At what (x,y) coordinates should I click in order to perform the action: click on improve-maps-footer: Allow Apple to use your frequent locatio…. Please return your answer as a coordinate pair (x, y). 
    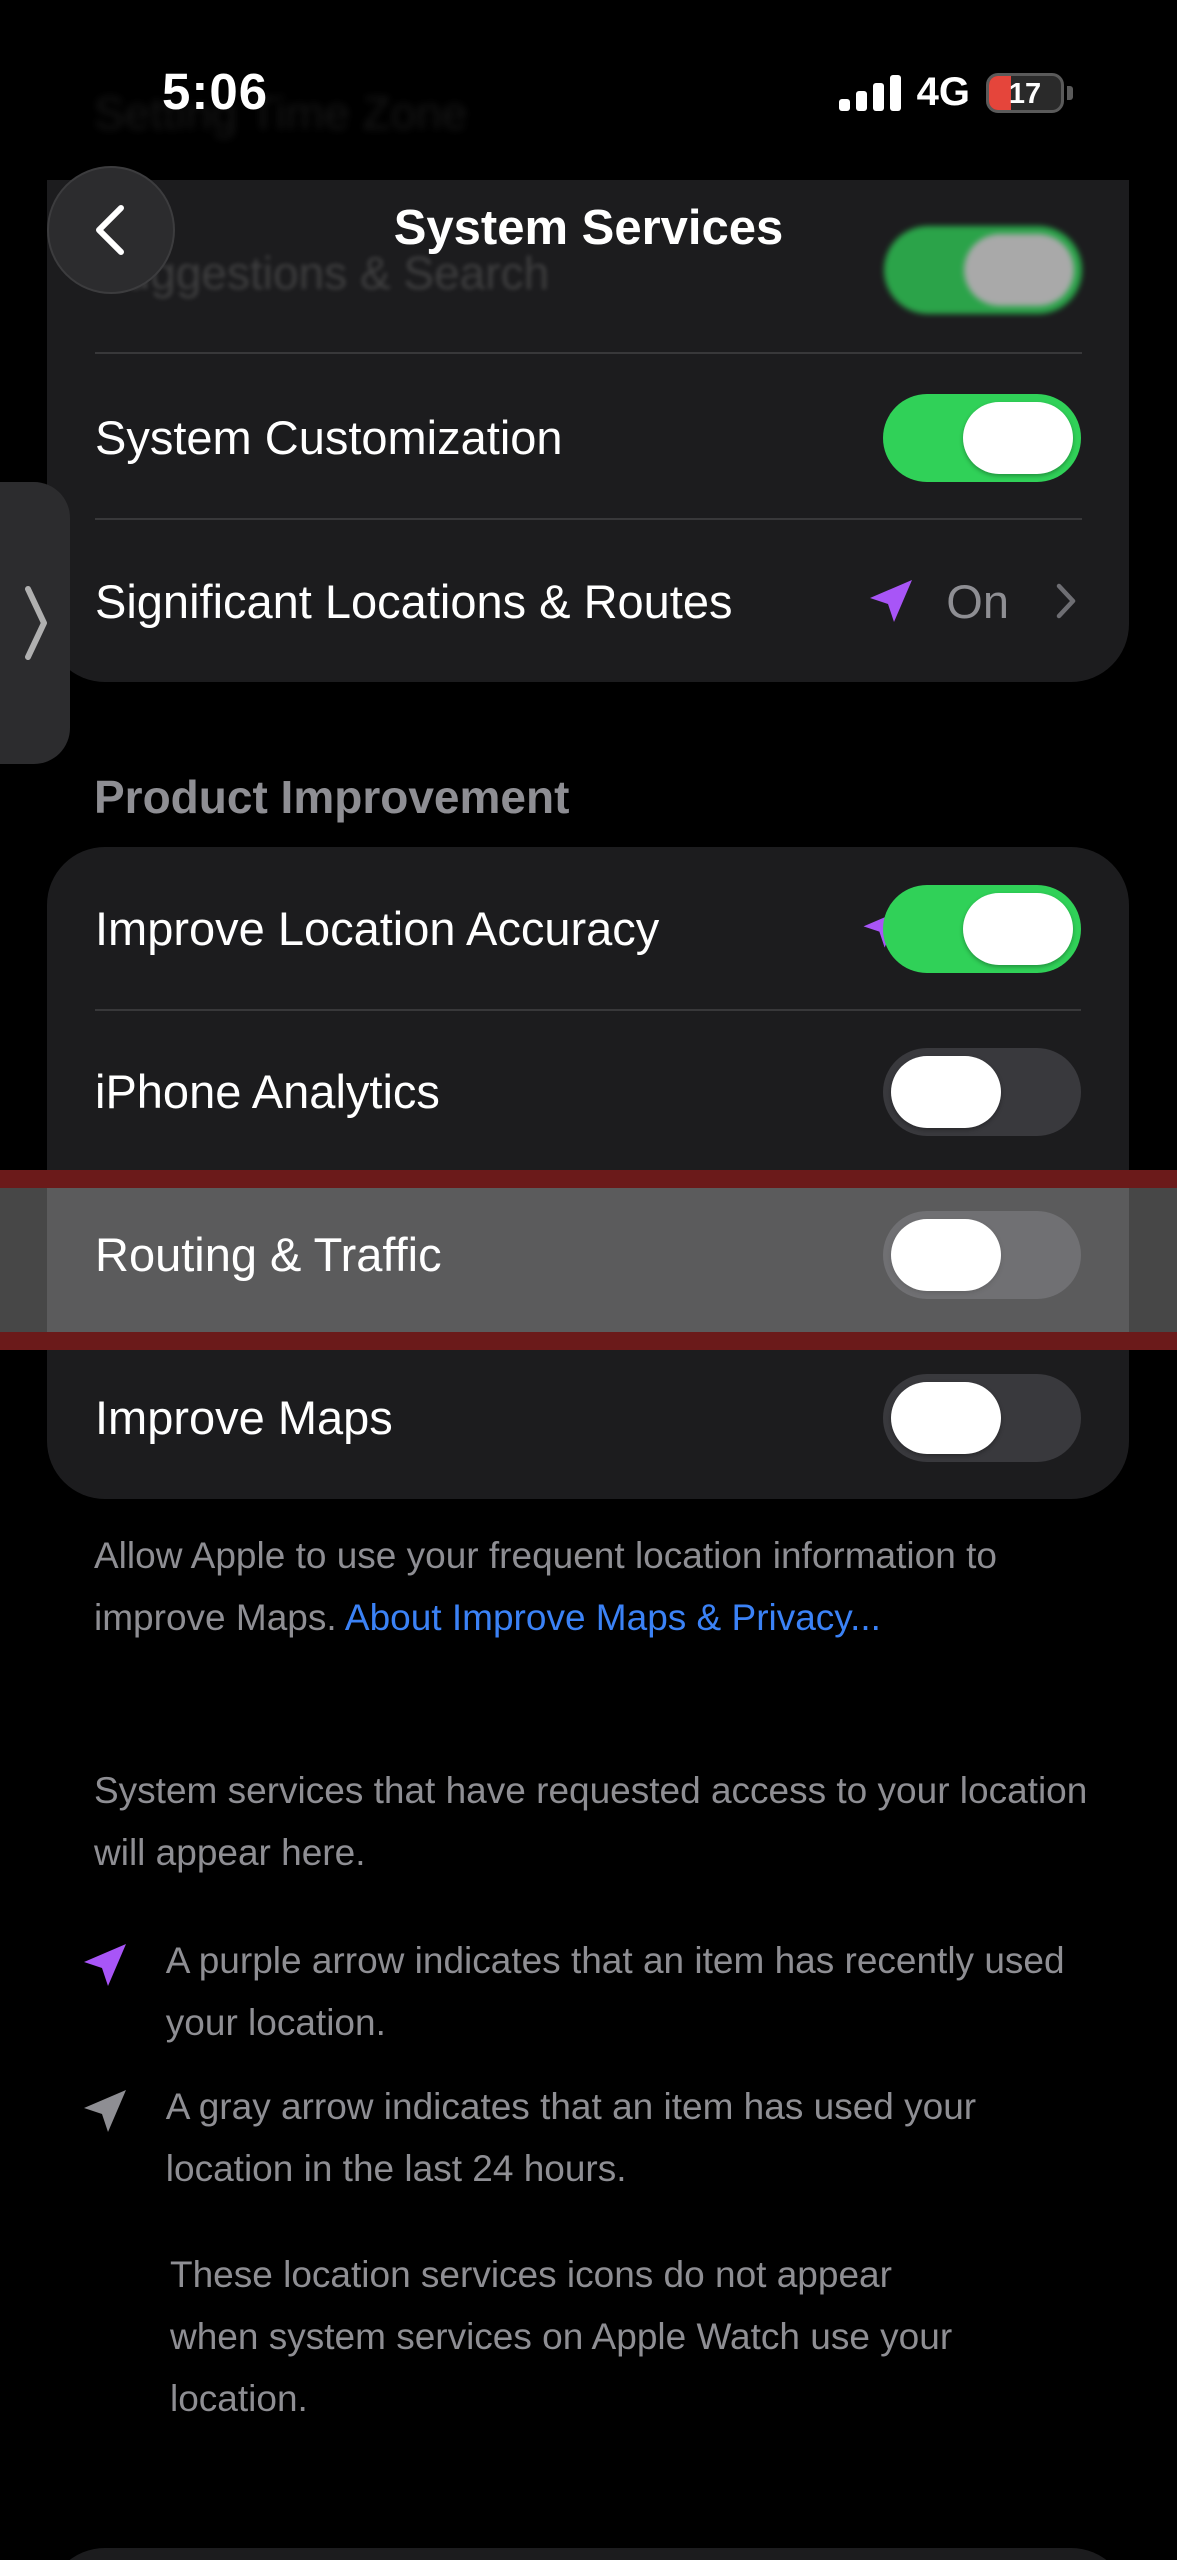
    Looking at the image, I should click on (594, 1587).